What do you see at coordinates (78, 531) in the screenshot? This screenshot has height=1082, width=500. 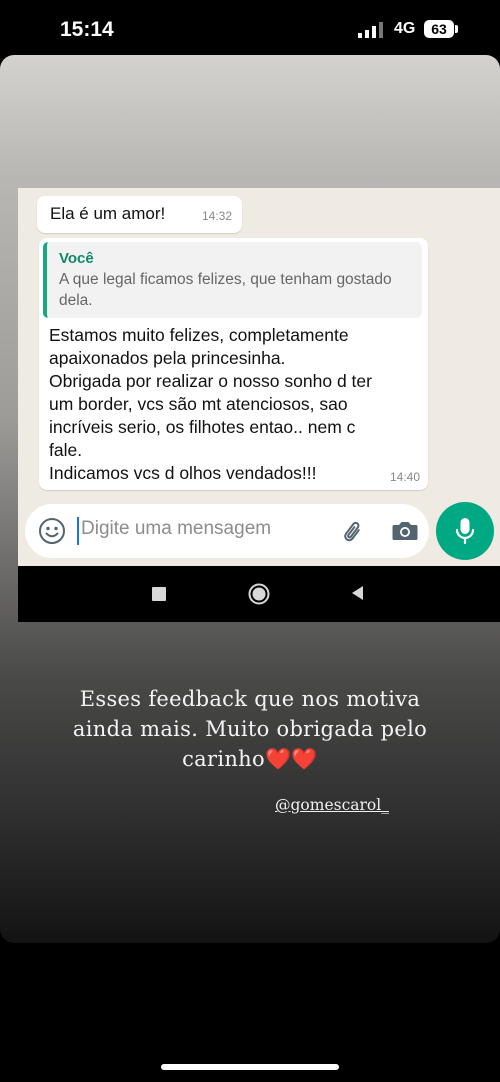 I see `text-caret` at bounding box center [78, 531].